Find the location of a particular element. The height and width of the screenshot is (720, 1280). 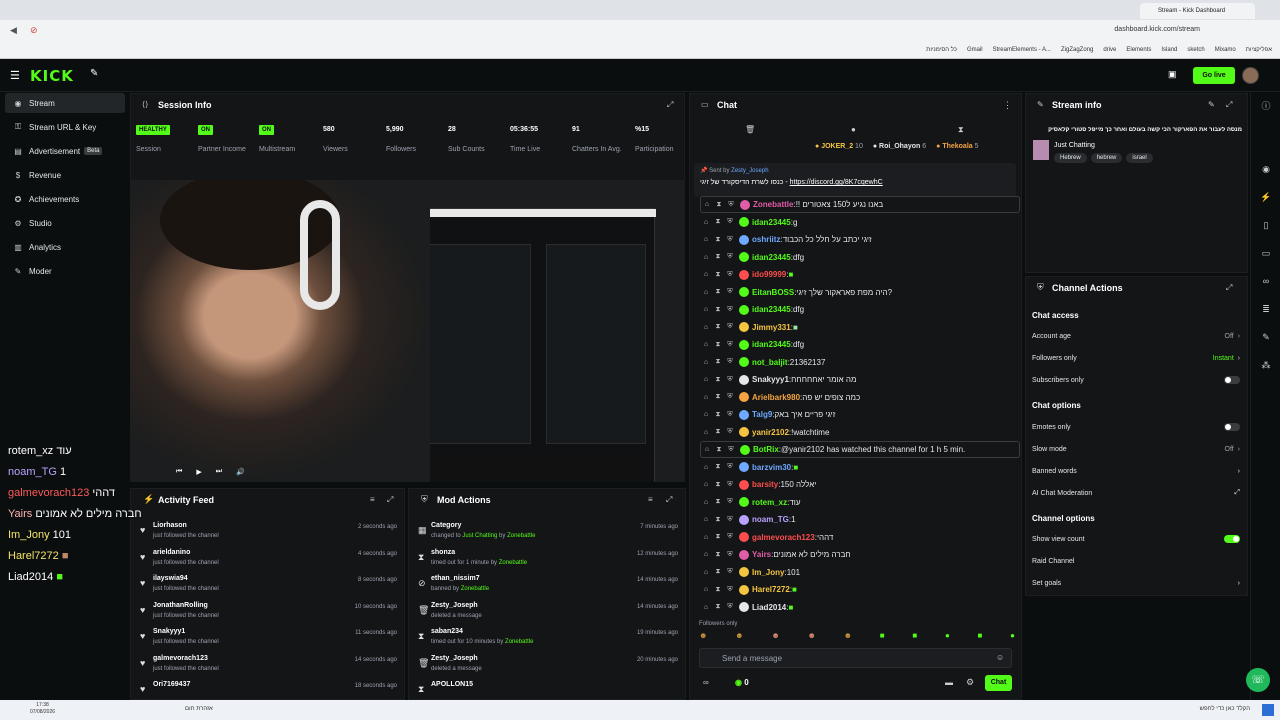

activity-user: Snakyyy1 is located at coordinates (169, 631).